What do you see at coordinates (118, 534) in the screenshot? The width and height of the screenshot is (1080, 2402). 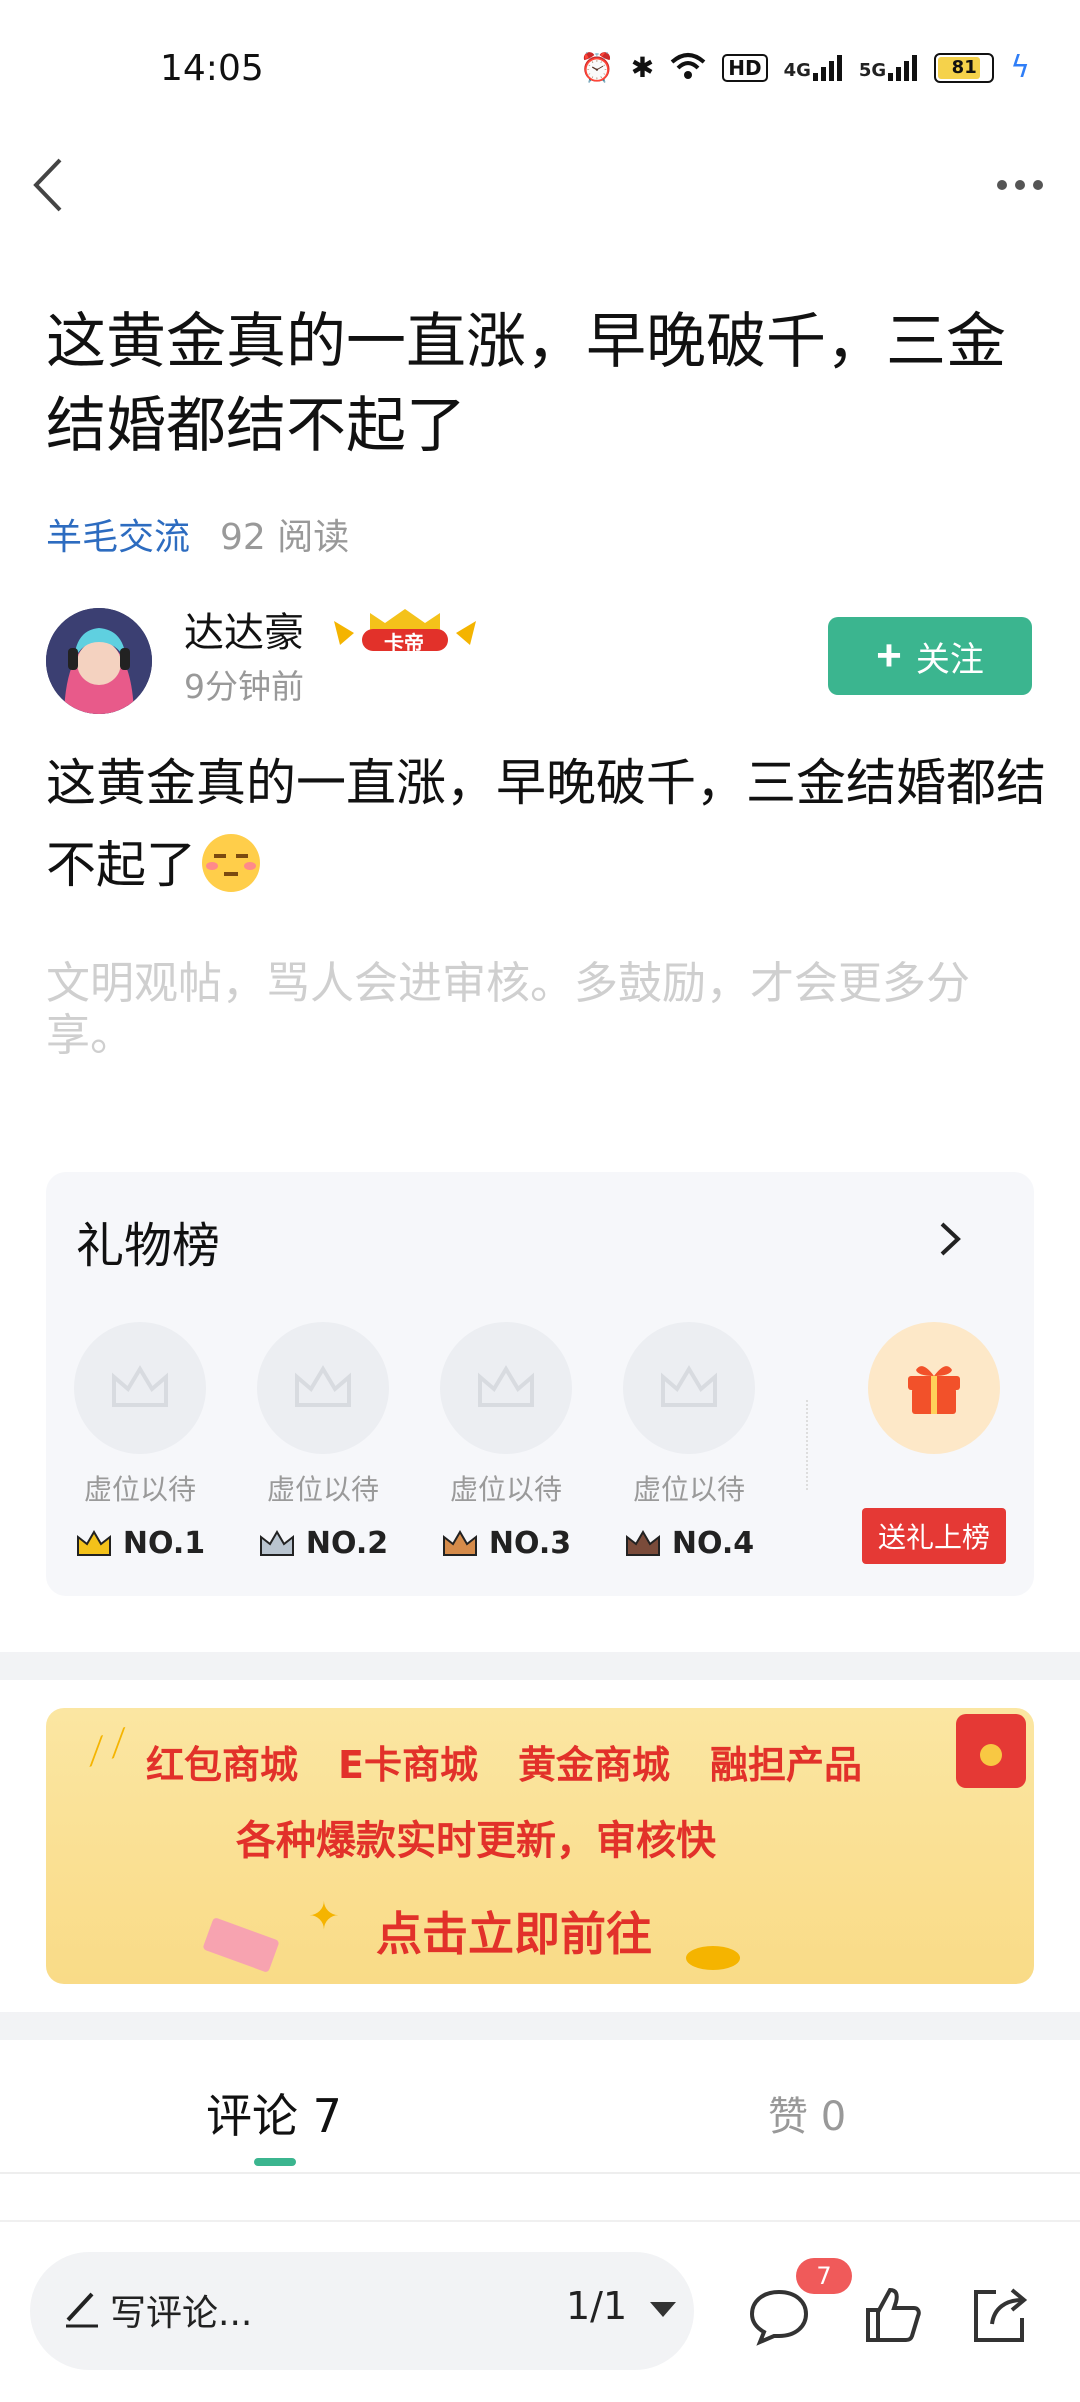 I see `circle-link: 羊毛交流` at bounding box center [118, 534].